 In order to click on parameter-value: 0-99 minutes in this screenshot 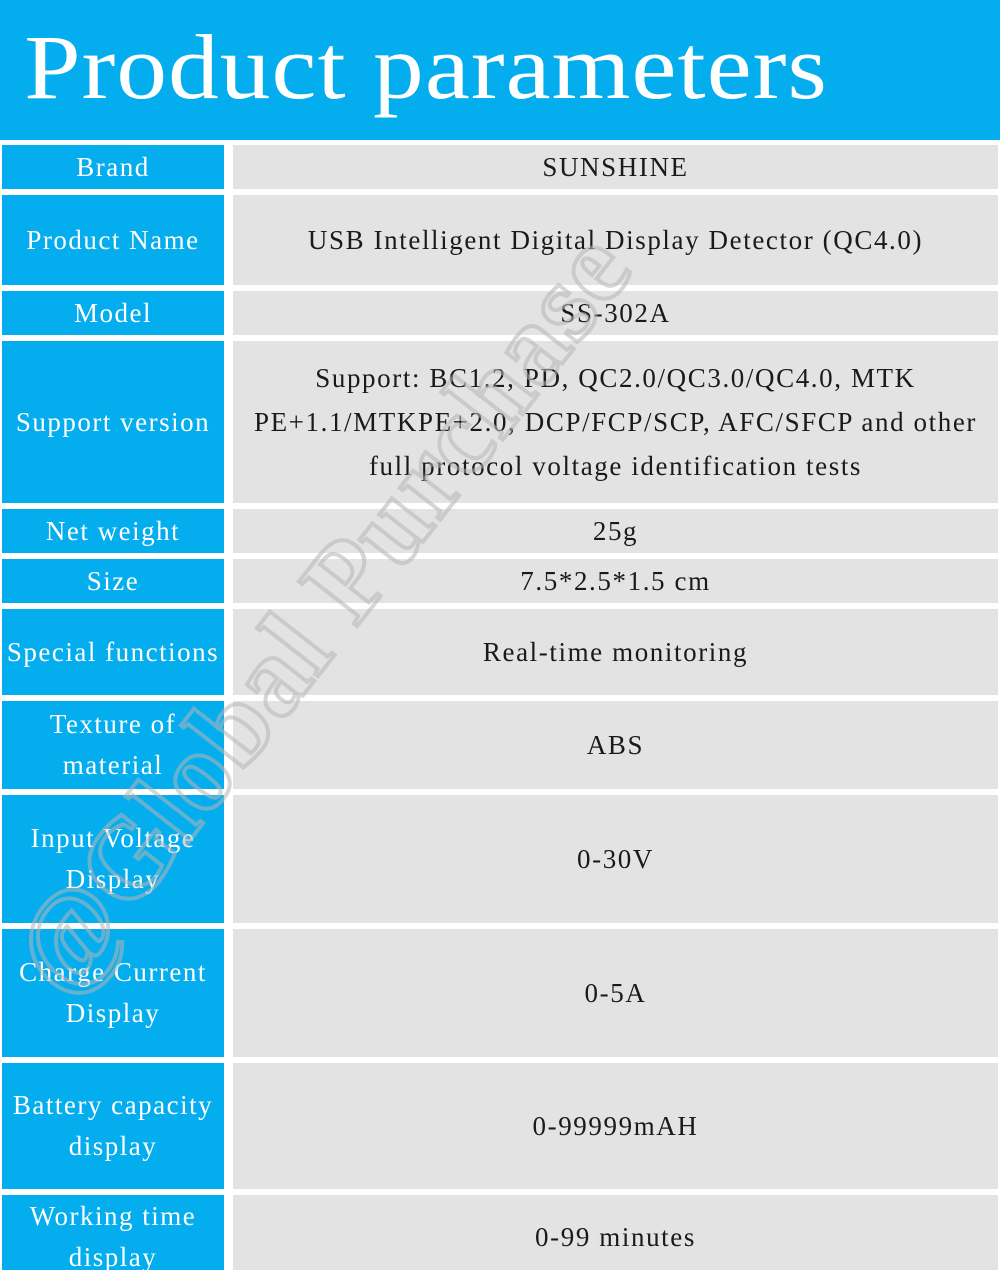, I will do `click(615, 1232)`.